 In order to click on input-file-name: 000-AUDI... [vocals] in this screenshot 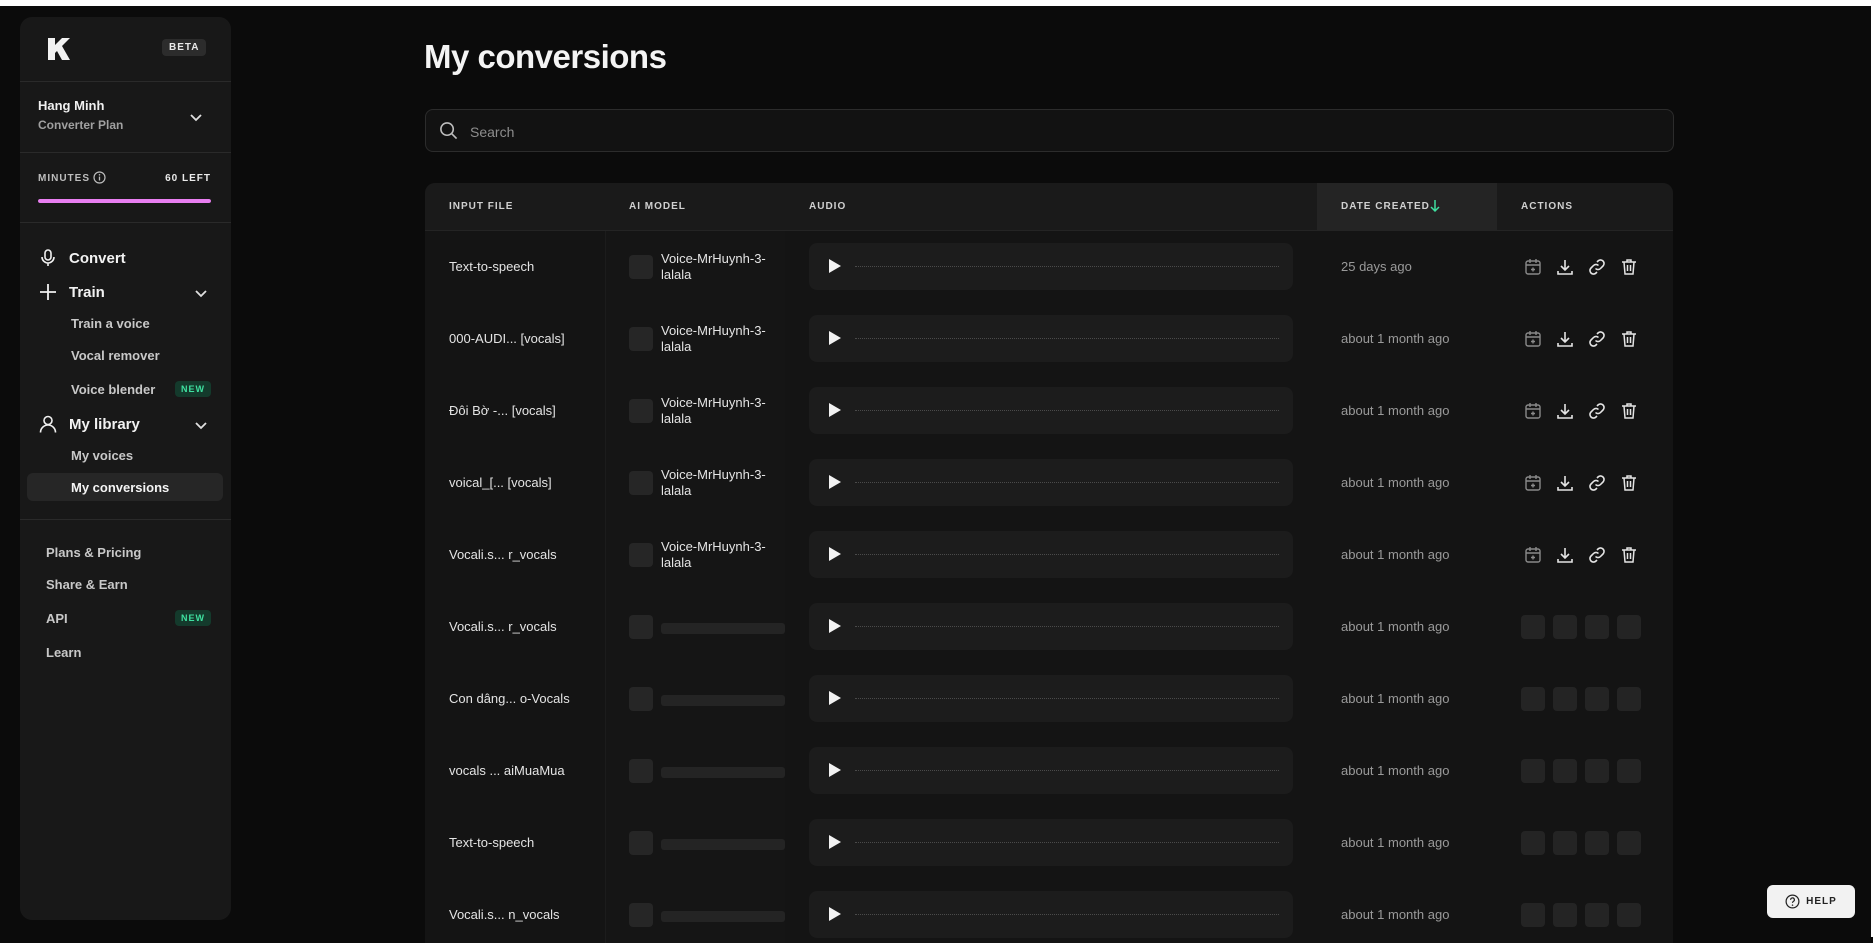, I will do `click(507, 338)`.